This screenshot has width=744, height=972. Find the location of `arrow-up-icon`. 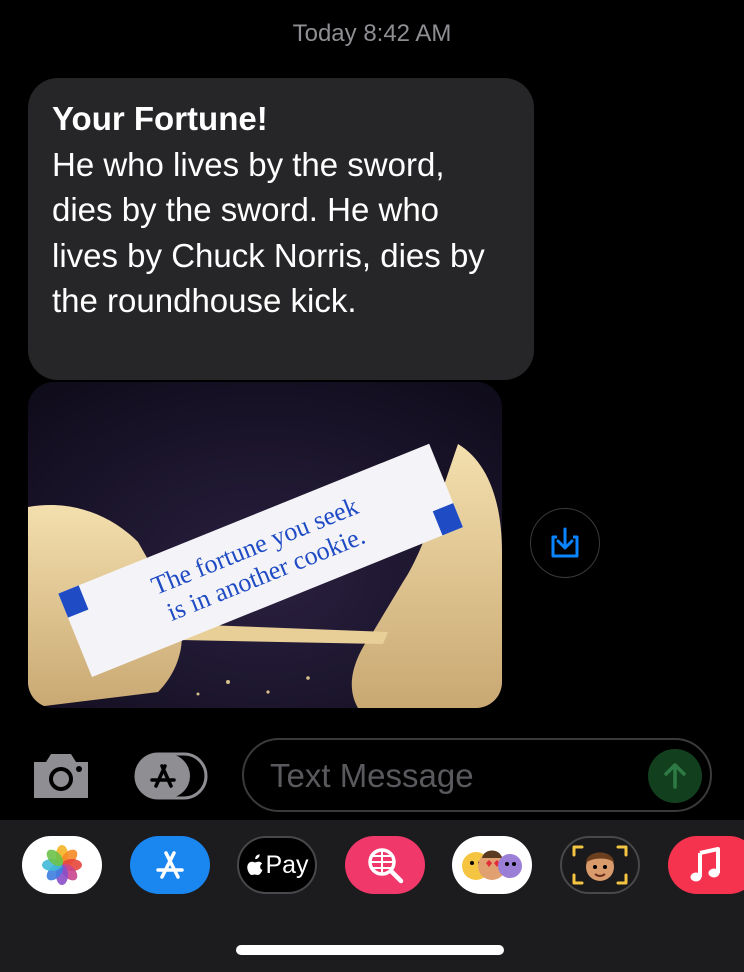

arrow-up-icon is located at coordinates (675, 776).